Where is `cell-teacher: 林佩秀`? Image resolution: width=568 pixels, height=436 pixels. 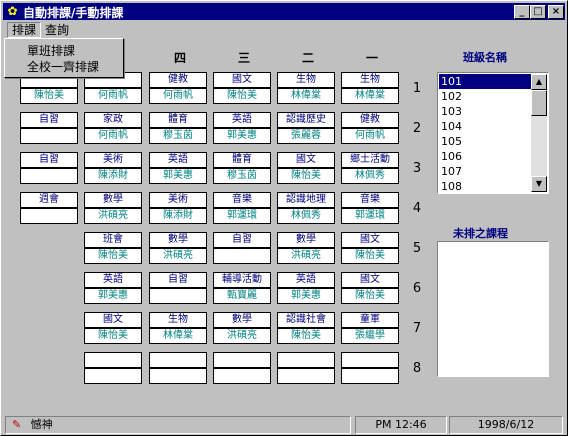
cell-teacher: 林佩秀 is located at coordinates (370, 176).